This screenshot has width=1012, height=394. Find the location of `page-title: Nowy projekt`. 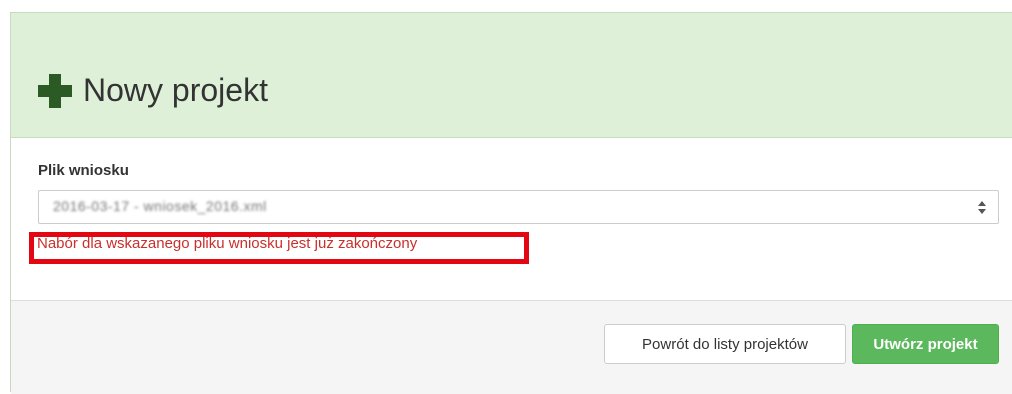

page-title: Nowy projekt is located at coordinates (175, 90).